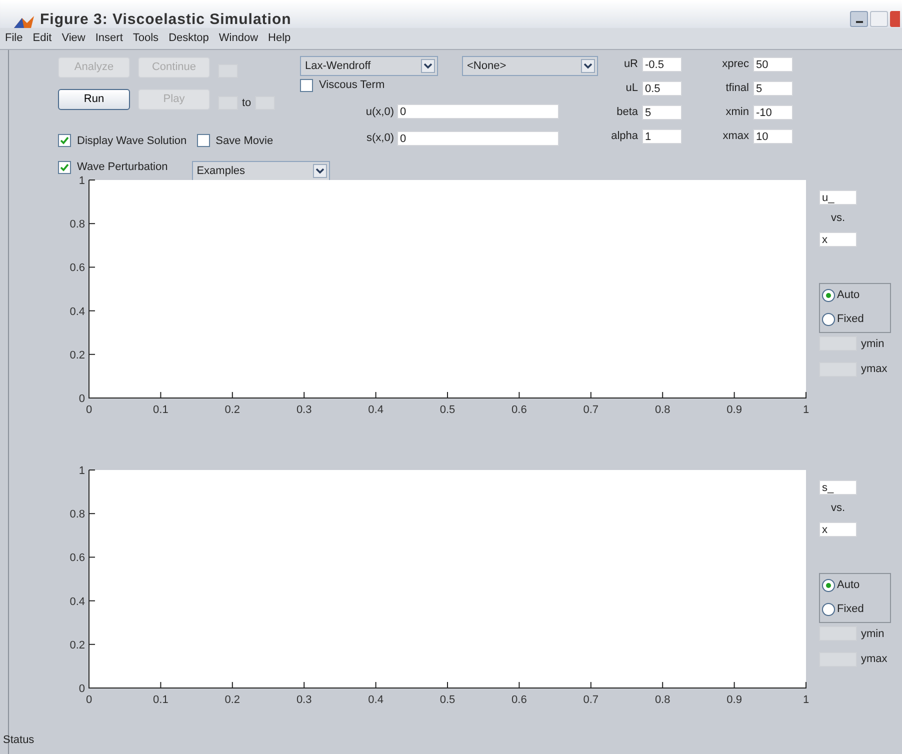  What do you see at coordinates (369, 66) in the screenshot?
I see `dropdown: Lax-Wendroff` at bounding box center [369, 66].